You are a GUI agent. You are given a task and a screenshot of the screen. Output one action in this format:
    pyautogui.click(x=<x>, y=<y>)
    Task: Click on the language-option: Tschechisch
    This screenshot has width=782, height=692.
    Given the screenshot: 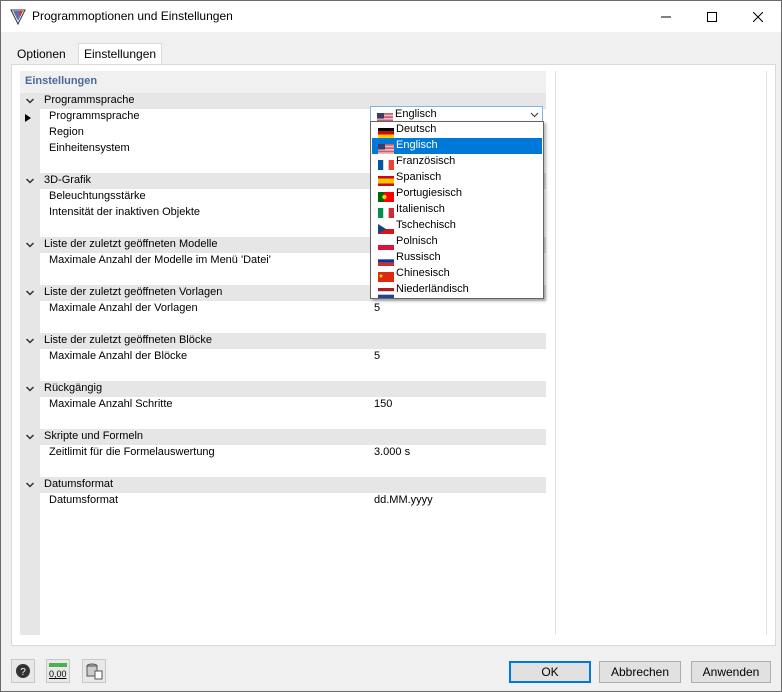 What is the action you would take?
    pyautogui.click(x=457, y=226)
    